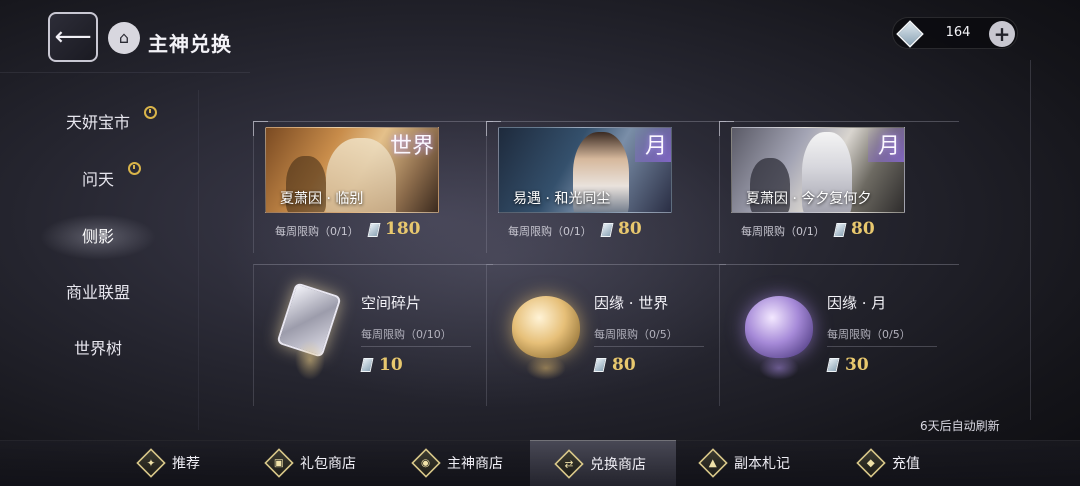  I want to click on tab-main-god-shop: ◉ 主神商店, so click(457, 463).